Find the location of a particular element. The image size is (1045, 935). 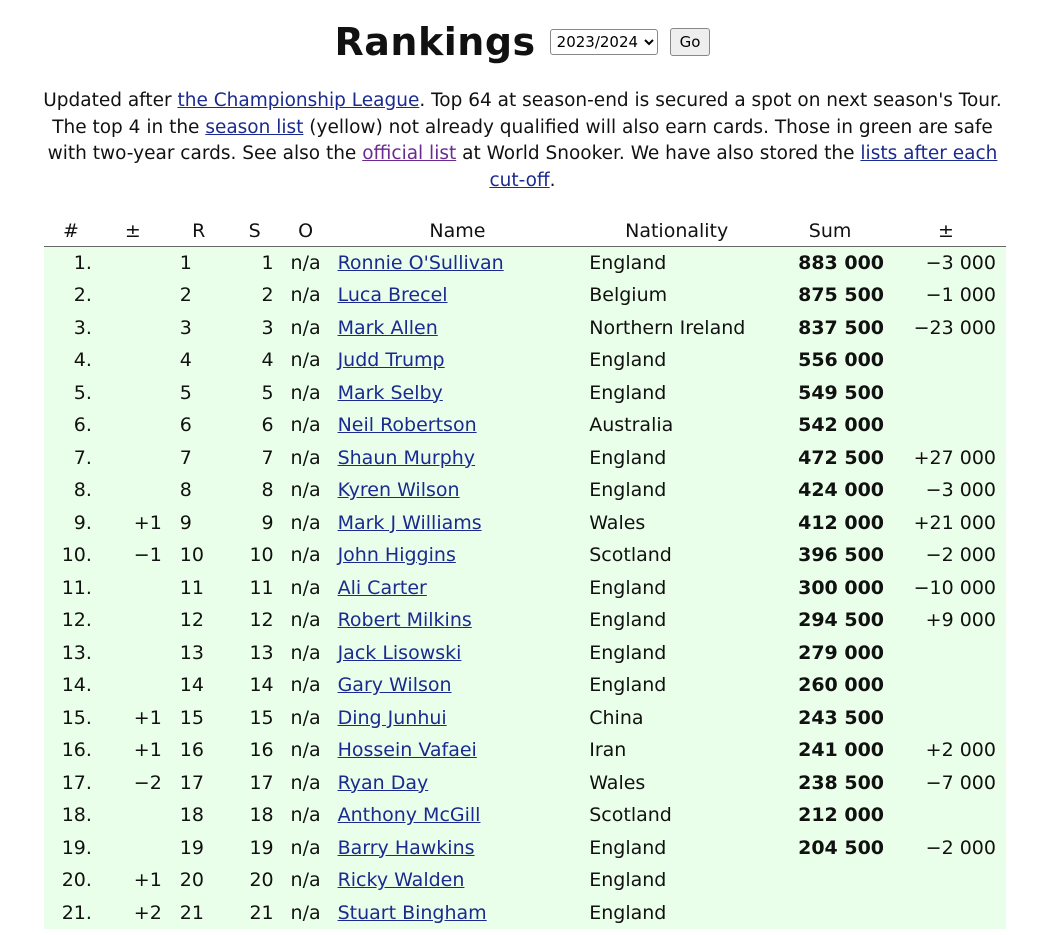

sum-cell: 260 000 is located at coordinates (841, 685).